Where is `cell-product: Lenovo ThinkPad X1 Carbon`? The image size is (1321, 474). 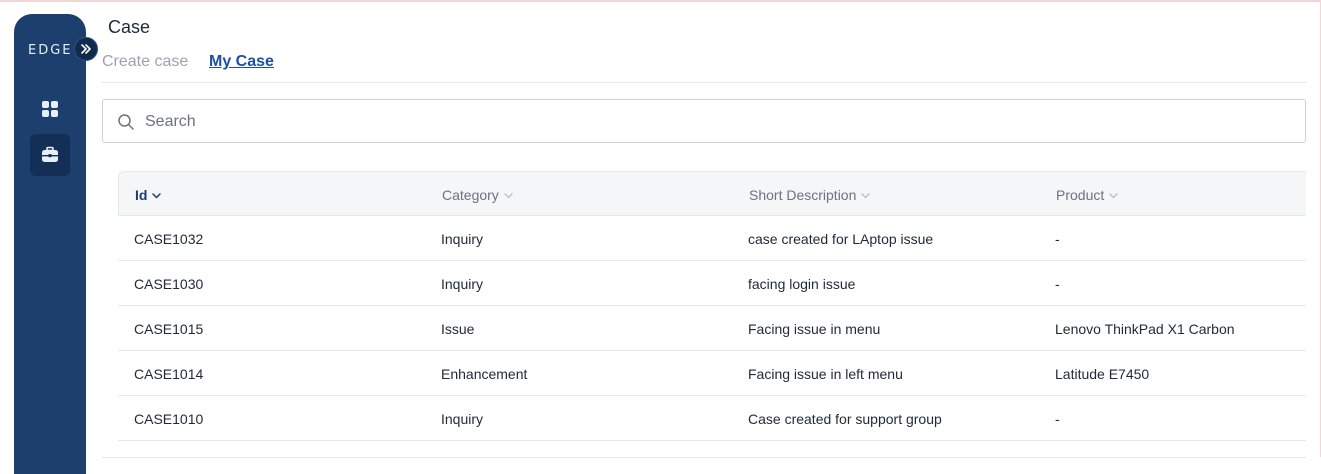 cell-product: Lenovo ThinkPad X1 Carbon is located at coordinates (1145, 329).